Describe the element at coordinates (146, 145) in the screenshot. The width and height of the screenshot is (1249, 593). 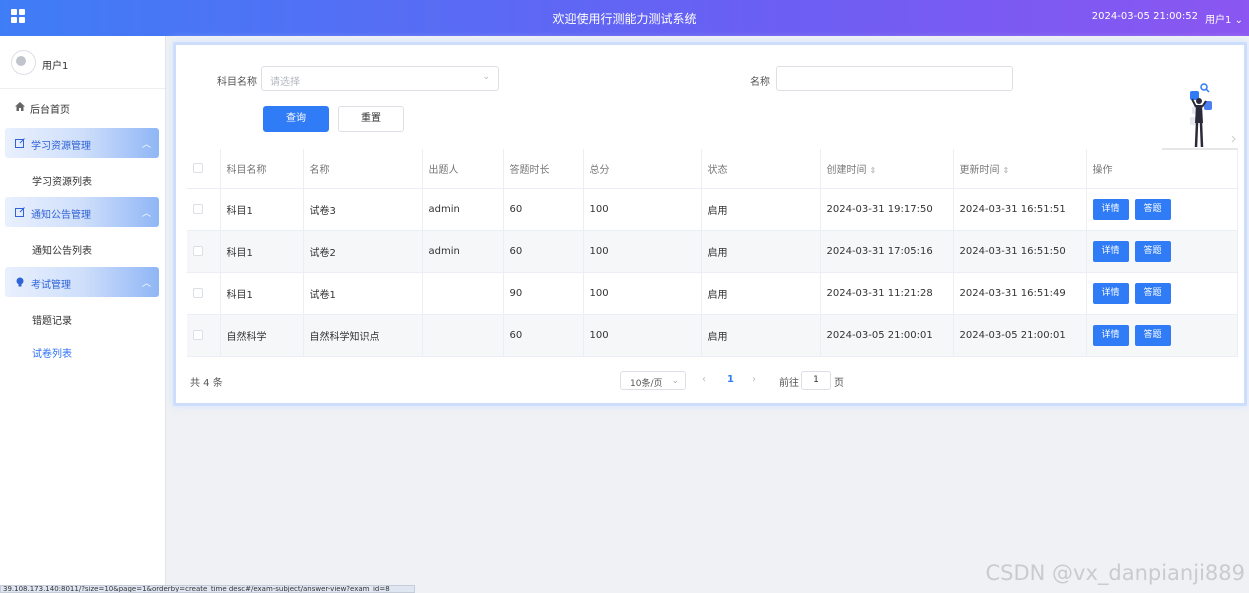
I see `chevron-up-icon: ︿` at that location.